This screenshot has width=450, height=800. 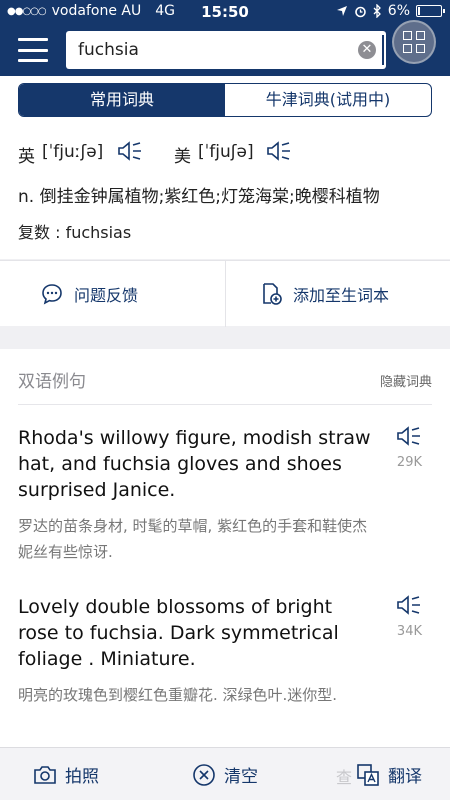 What do you see at coordinates (182, 157) in the screenshot?
I see `us-label: 美` at bounding box center [182, 157].